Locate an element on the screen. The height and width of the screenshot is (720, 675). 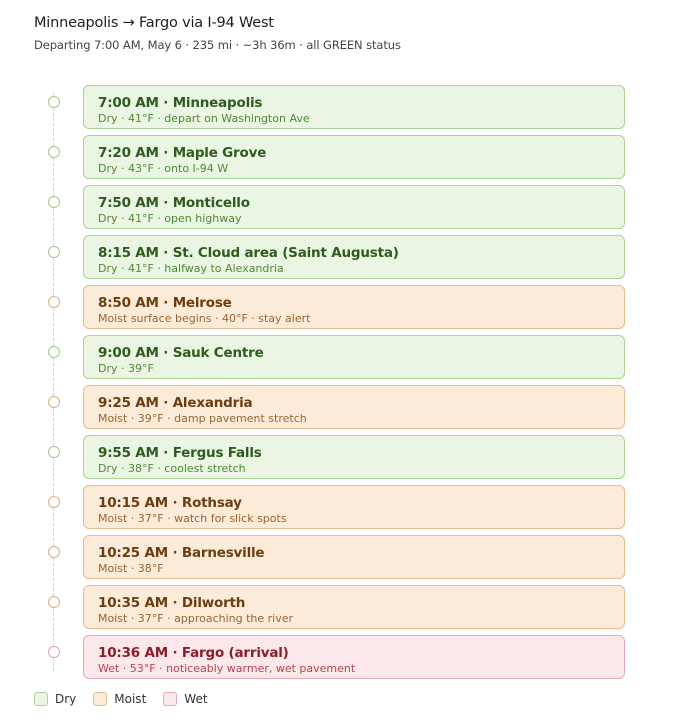
legend-item-dry: Dry is located at coordinates (55, 699).